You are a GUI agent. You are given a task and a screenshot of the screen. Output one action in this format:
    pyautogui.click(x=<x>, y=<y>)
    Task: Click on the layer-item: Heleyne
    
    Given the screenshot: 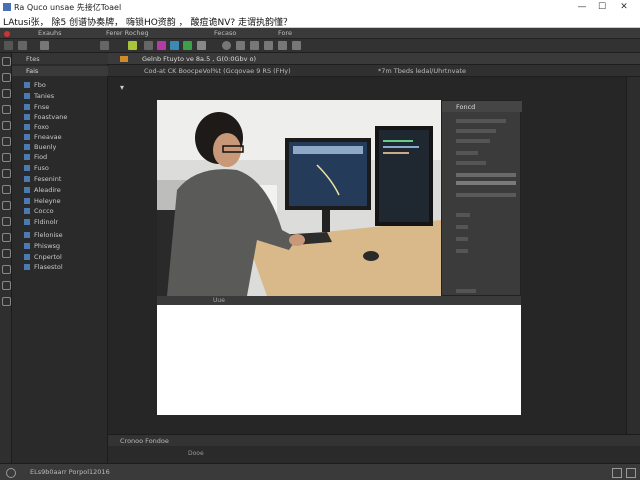 What is the action you would take?
    pyautogui.click(x=42, y=202)
    